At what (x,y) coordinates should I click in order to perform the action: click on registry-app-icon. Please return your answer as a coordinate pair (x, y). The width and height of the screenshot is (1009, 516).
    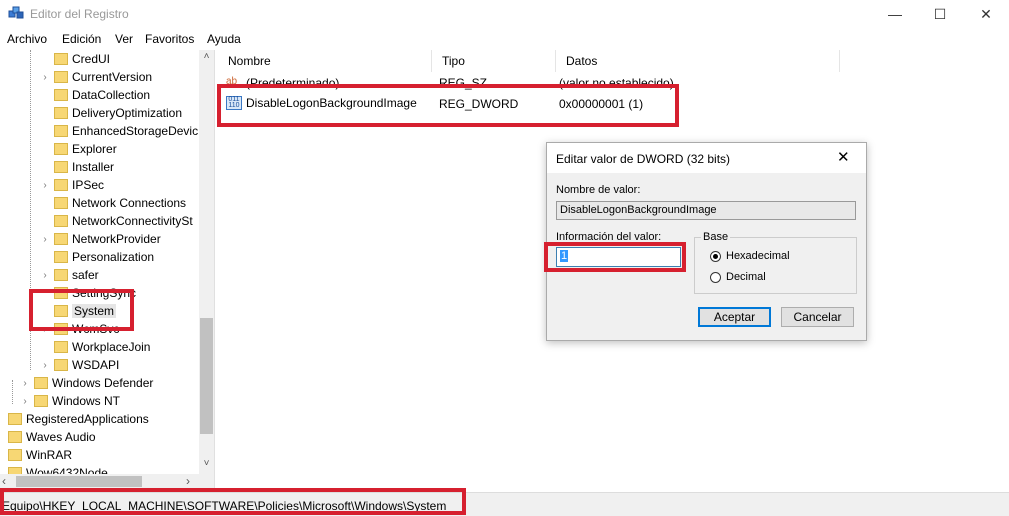
    Looking at the image, I should click on (16, 12).